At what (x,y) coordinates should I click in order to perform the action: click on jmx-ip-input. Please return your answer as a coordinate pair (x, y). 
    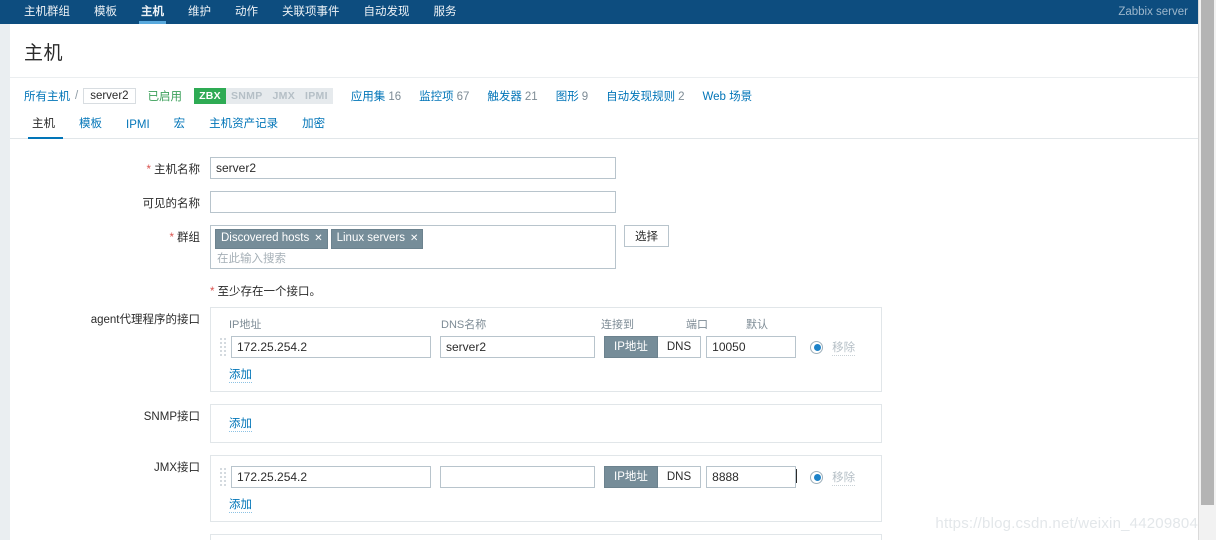
    Looking at the image, I should click on (331, 477).